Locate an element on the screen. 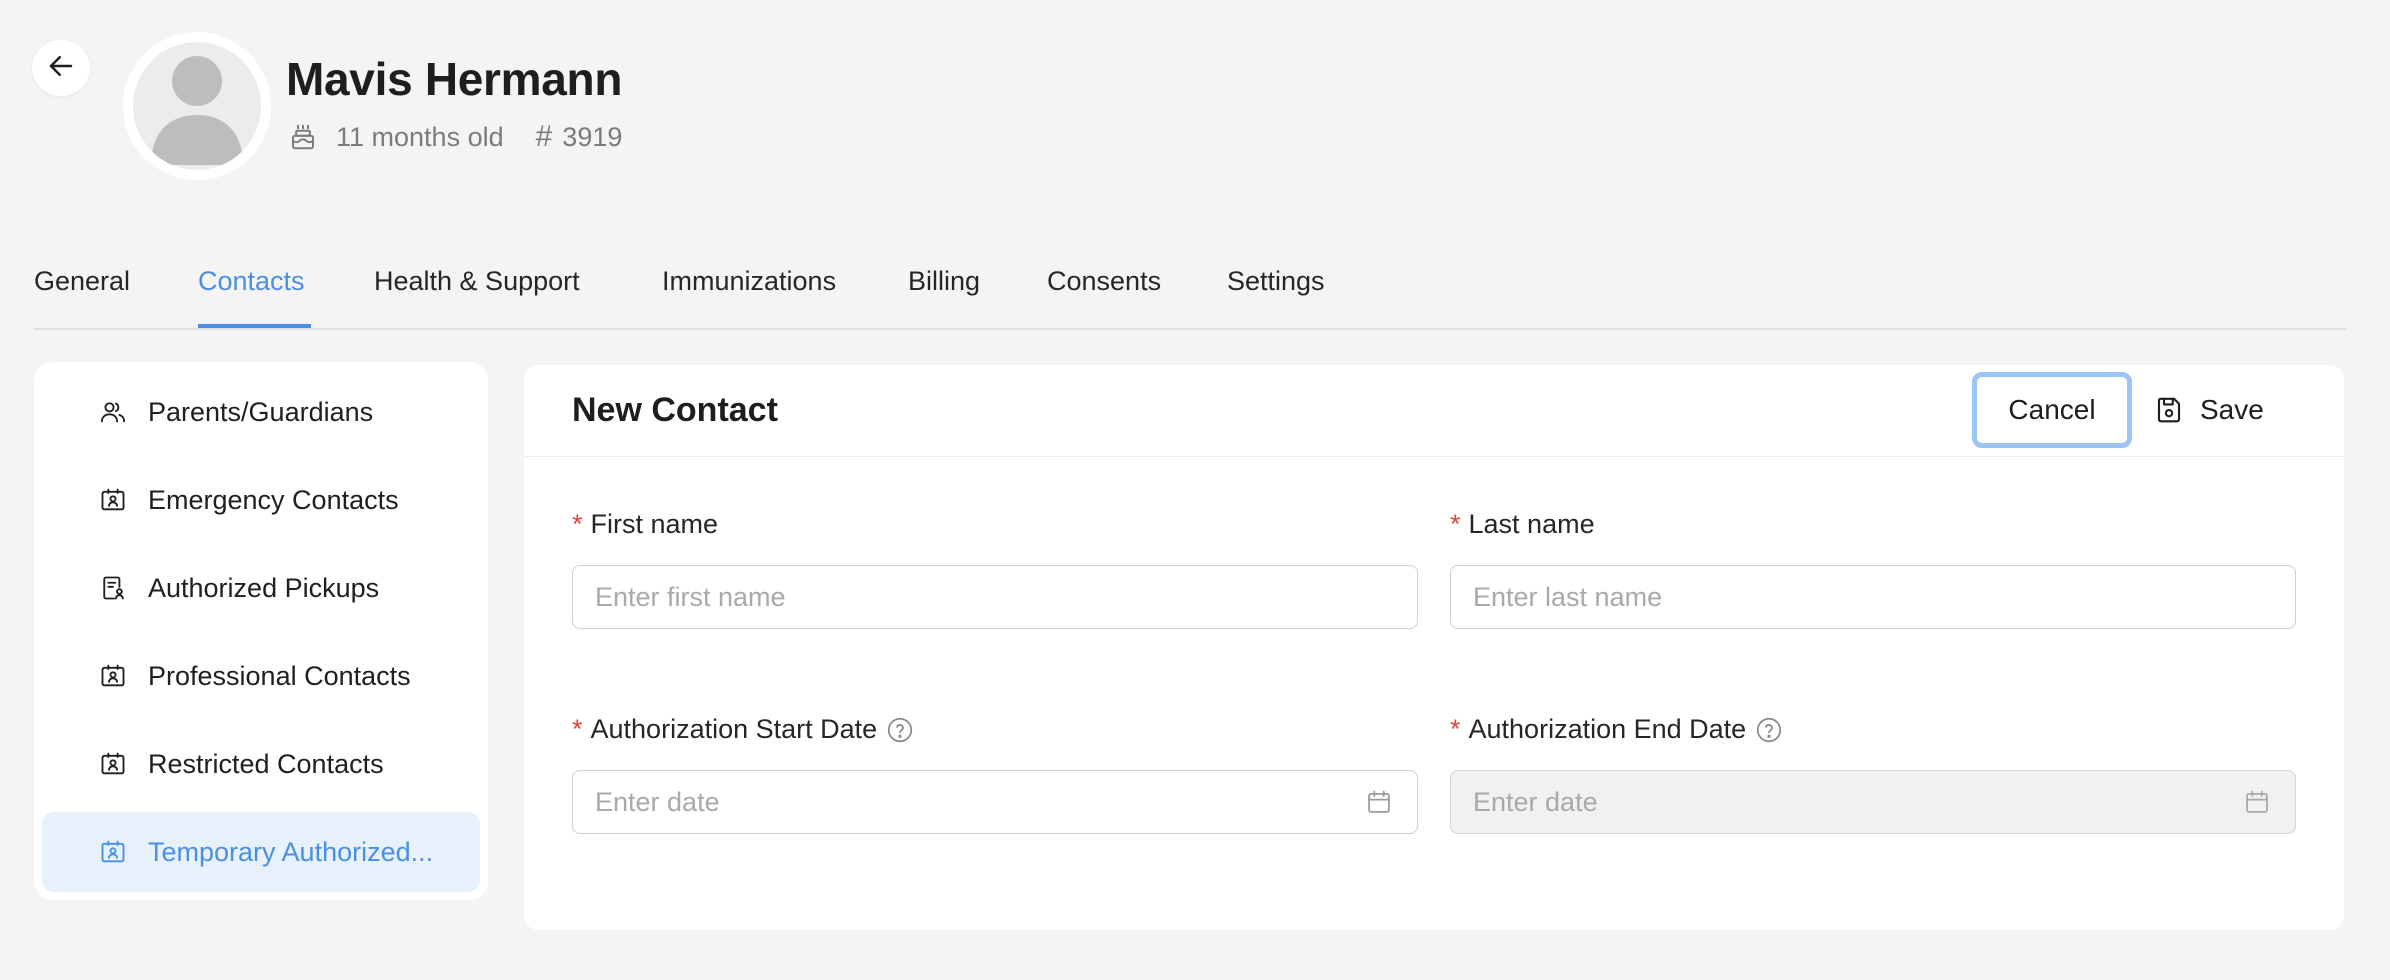 Image resolution: width=2390 pixels, height=980 pixels. last-name-input is located at coordinates (1873, 597).